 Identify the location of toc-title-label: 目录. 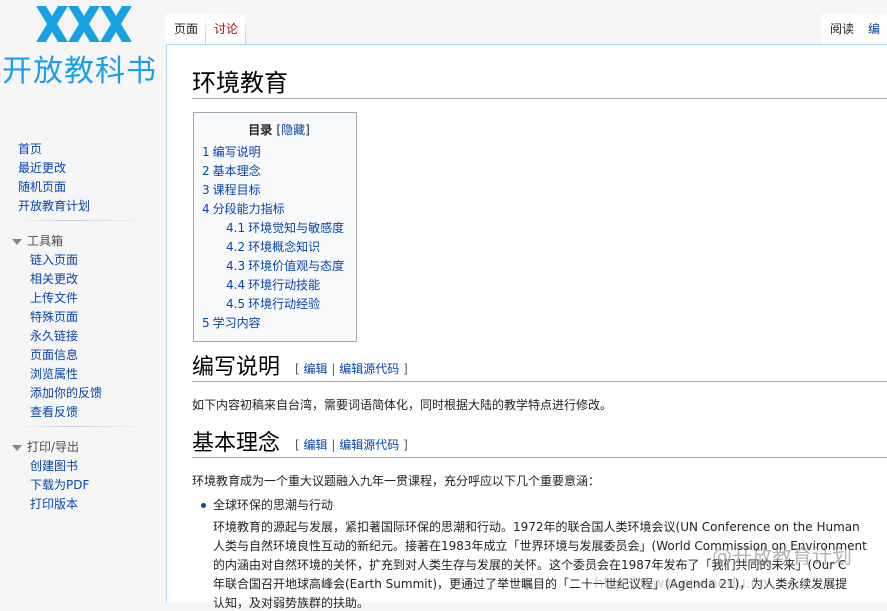
(260, 130).